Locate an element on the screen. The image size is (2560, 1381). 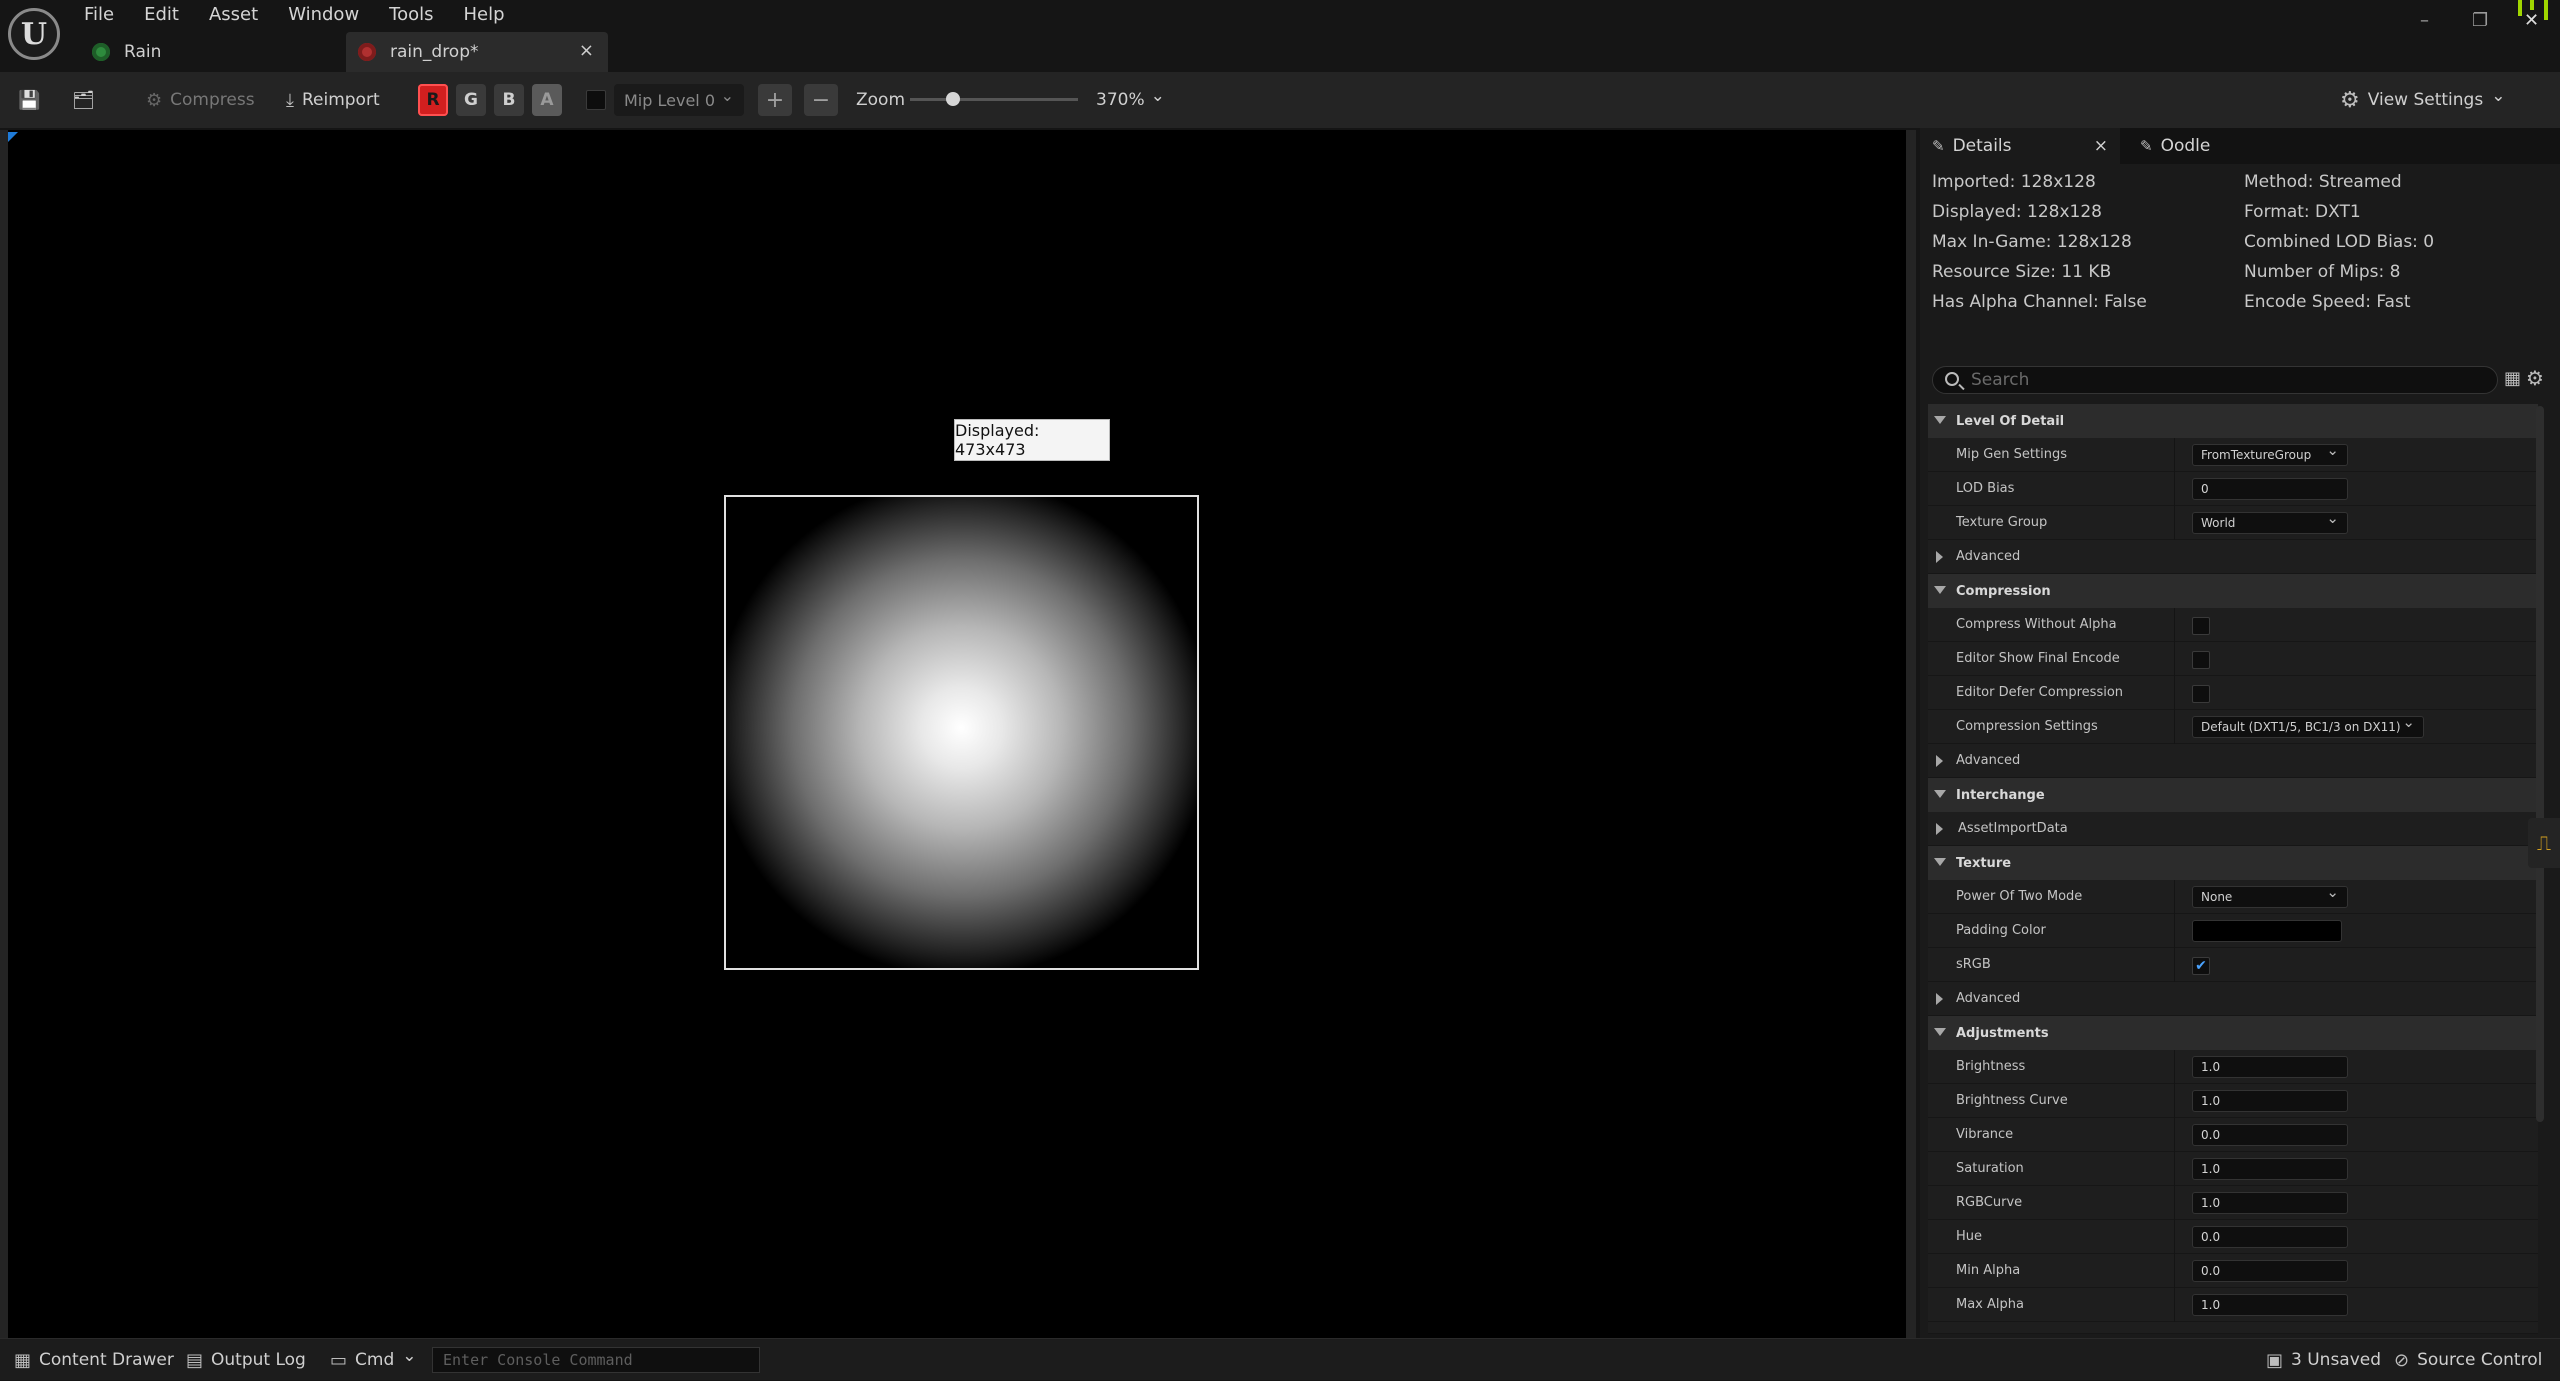
property-row-editor-show-final-encode: Editor Show Final Encode is located at coordinates (2233, 659).